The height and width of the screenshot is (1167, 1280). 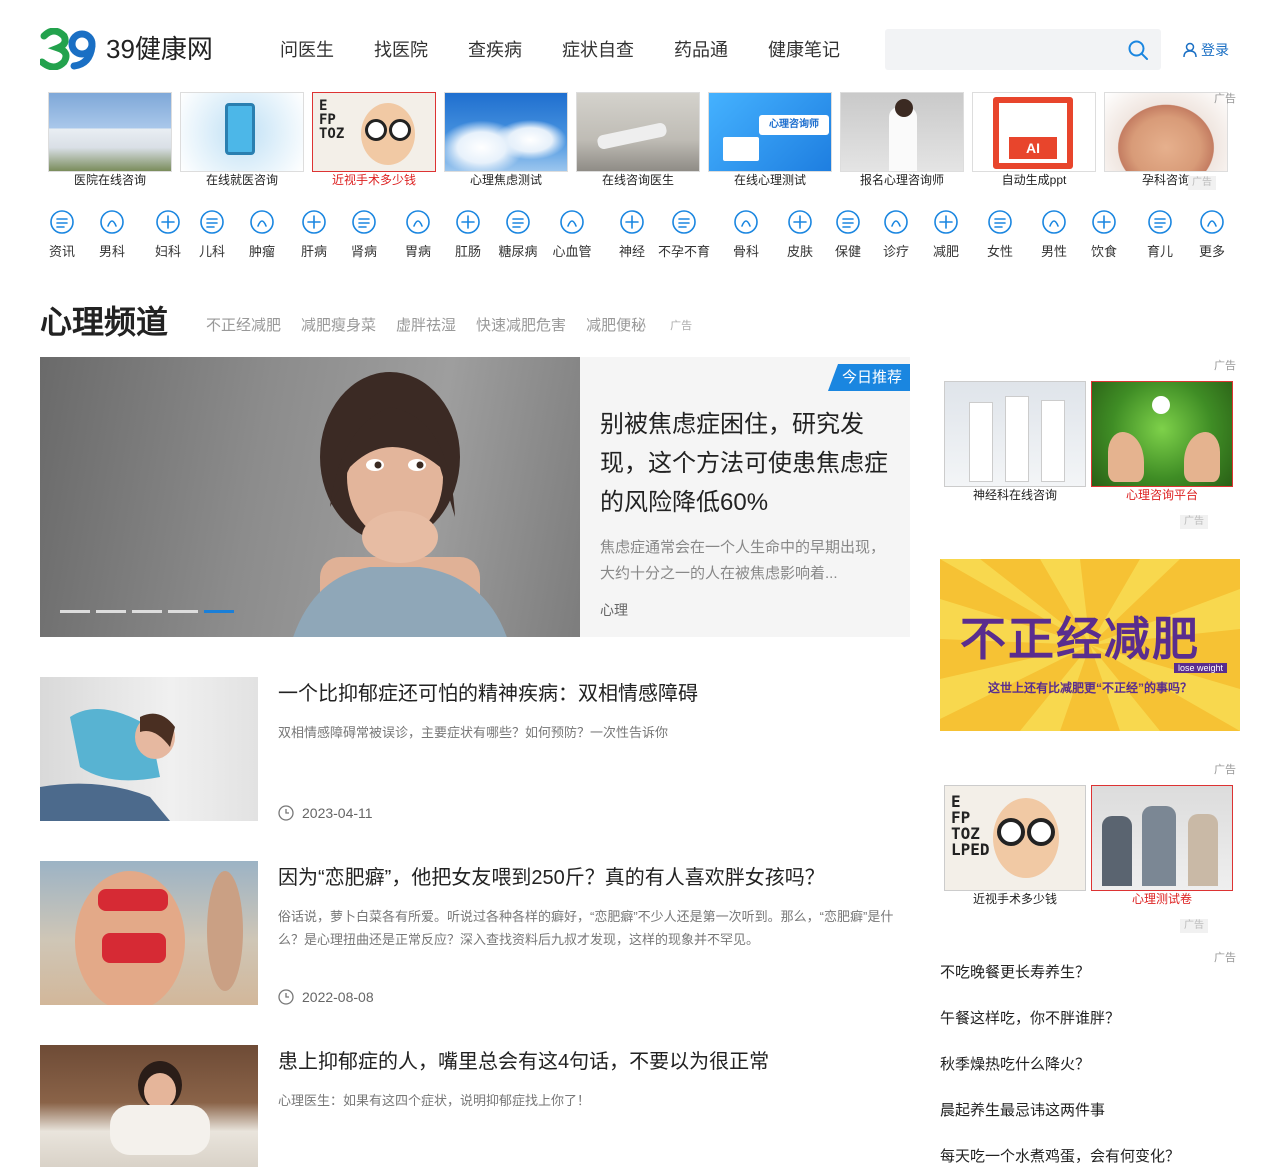 I want to click on category-parenting: 育儿, so click(x=1160, y=234).